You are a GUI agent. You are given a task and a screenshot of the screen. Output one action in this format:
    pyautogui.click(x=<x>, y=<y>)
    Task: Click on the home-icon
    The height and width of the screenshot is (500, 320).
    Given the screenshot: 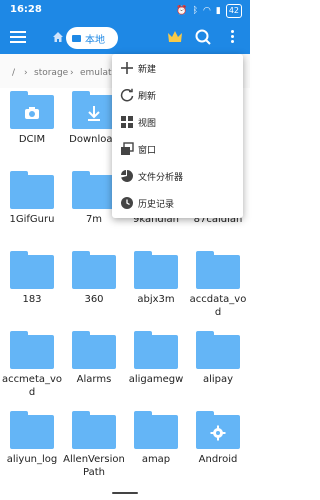 What is the action you would take?
    pyautogui.click(x=58, y=37)
    